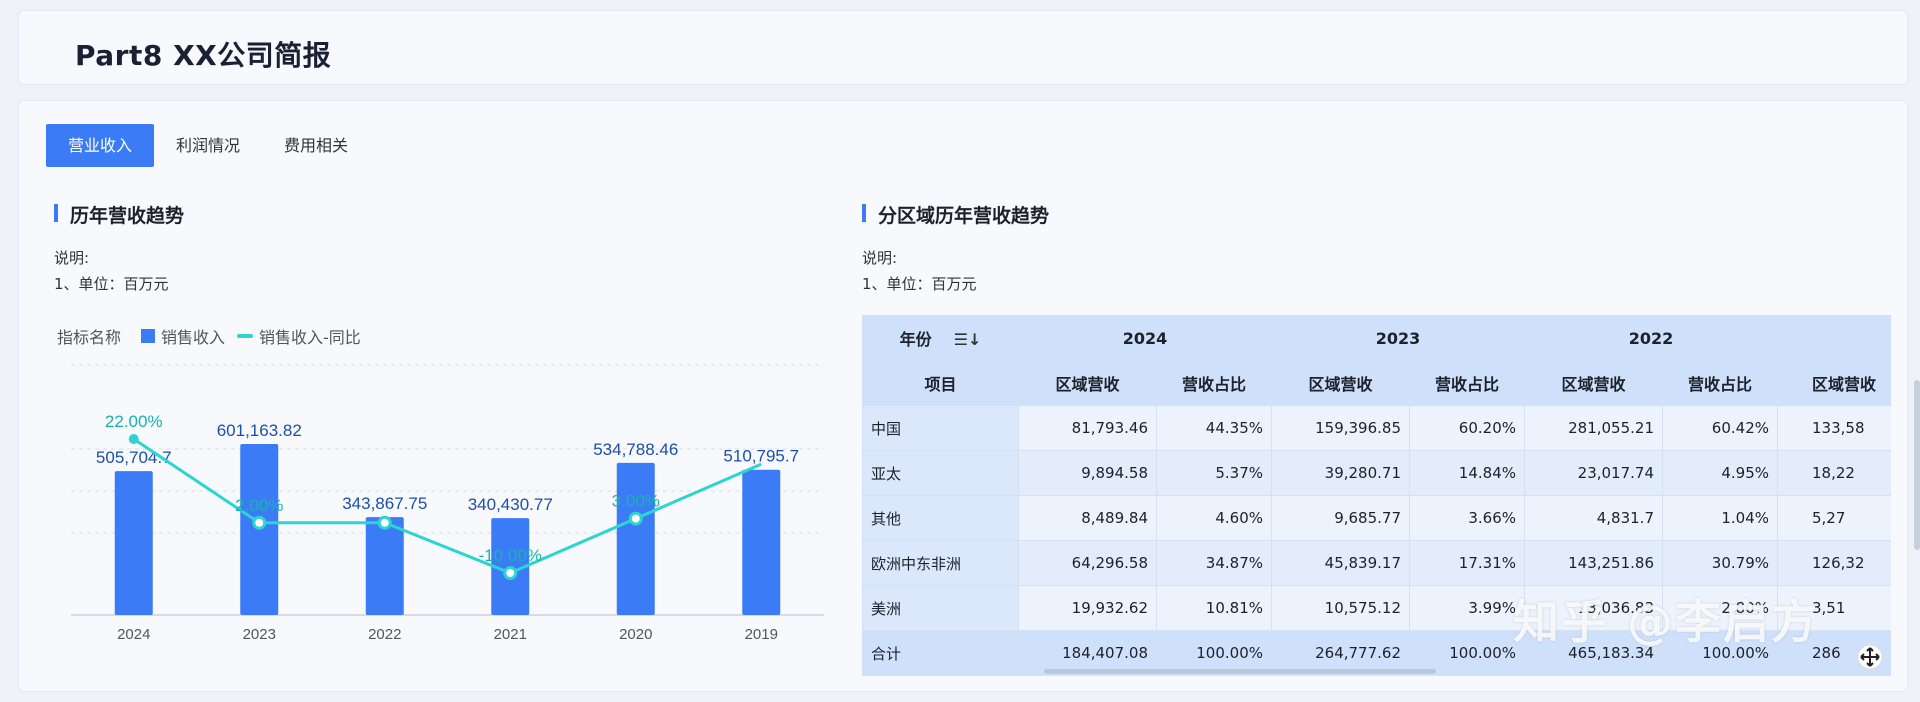 This screenshot has height=702, width=1920. Describe the element at coordinates (1467, 428) in the screenshot. I see `table-cell: 60.20%` at that location.